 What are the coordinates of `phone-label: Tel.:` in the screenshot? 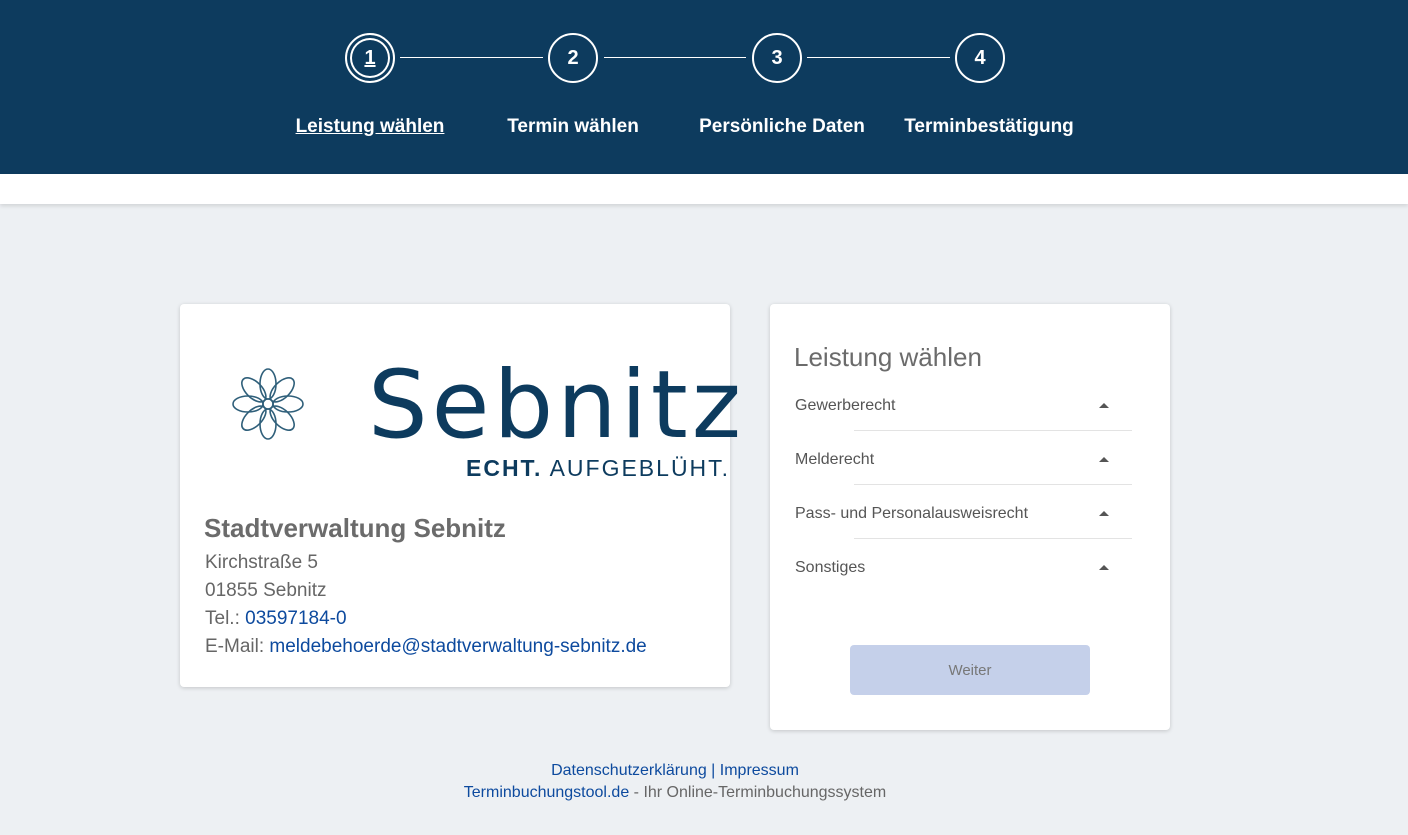 It's located at (225, 618).